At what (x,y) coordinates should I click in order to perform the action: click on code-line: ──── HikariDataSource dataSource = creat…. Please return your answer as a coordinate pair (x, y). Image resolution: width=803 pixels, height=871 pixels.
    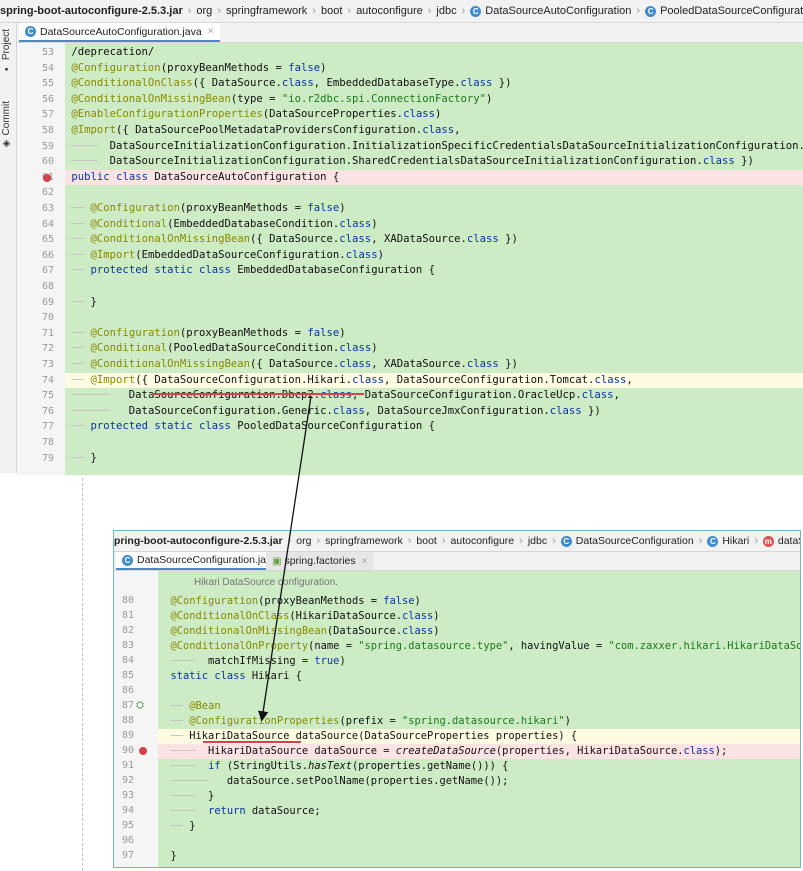
    Looking at the image, I should click on (479, 751).